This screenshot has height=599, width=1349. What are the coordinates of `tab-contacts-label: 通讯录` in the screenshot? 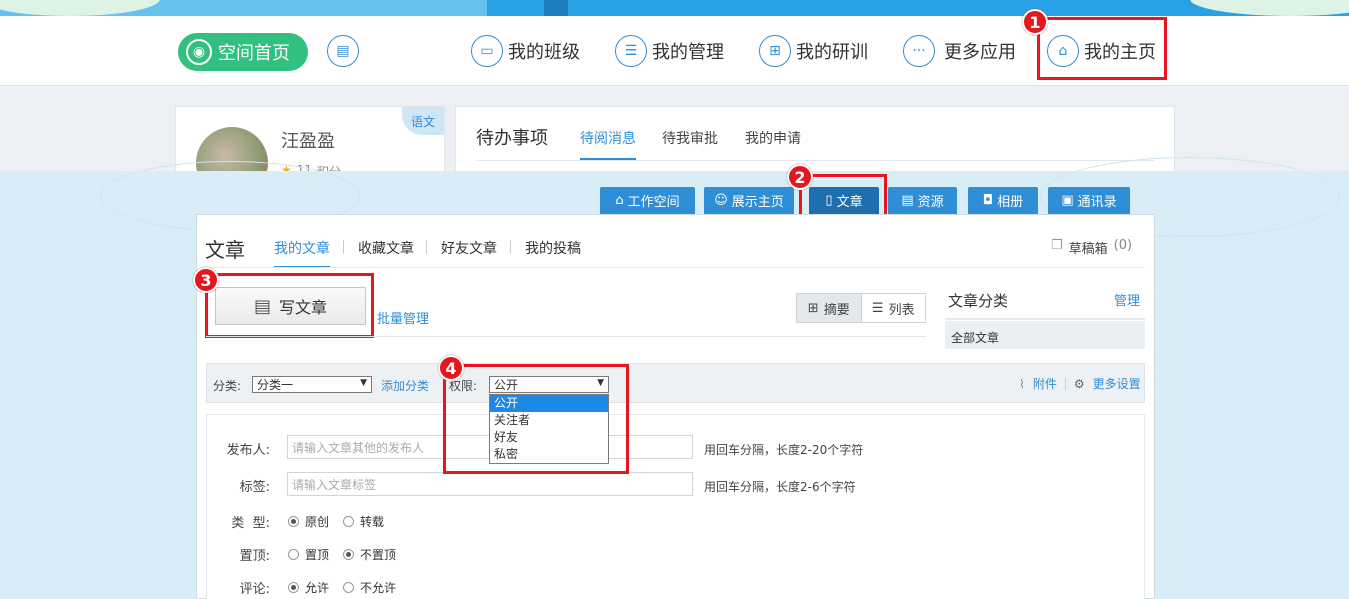 It's located at (1097, 202).